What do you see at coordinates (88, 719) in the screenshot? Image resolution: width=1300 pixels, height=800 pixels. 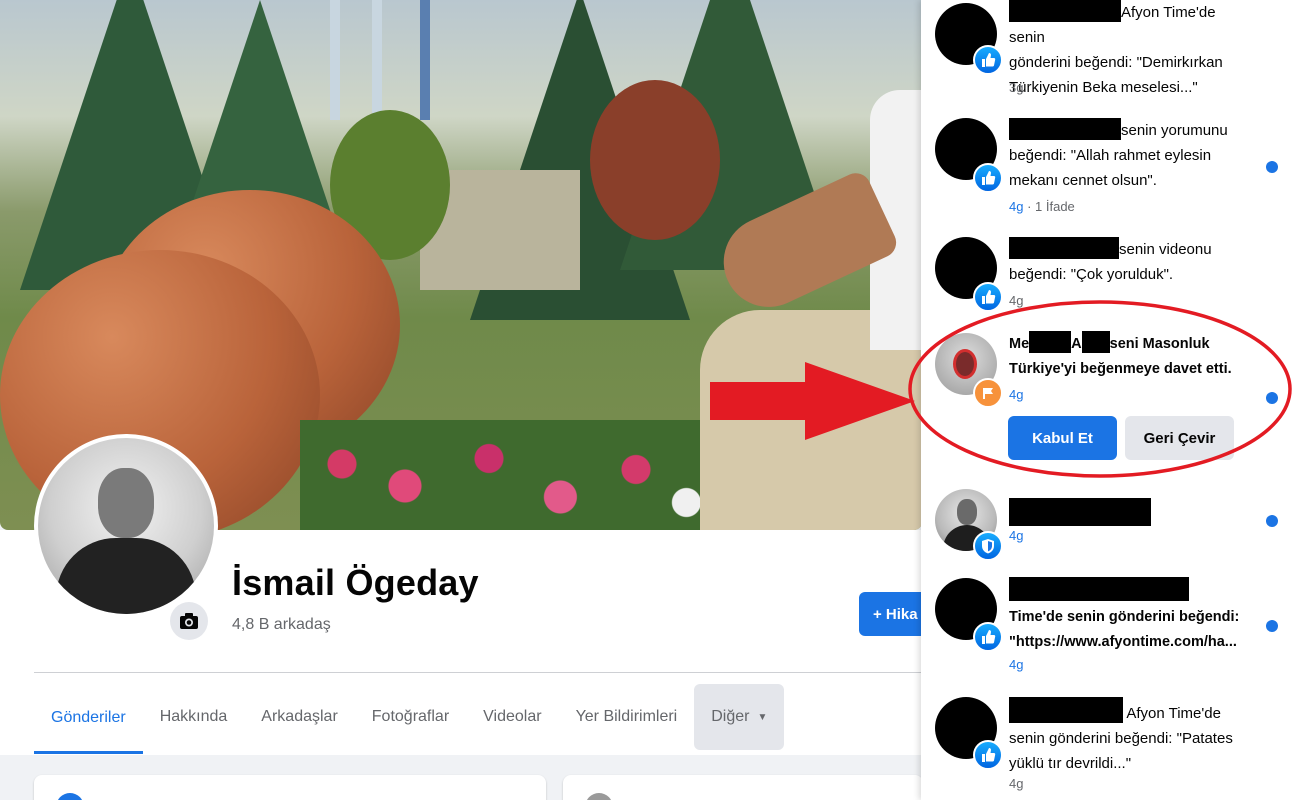 I see `tab-posts: Gönderiler` at bounding box center [88, 719].